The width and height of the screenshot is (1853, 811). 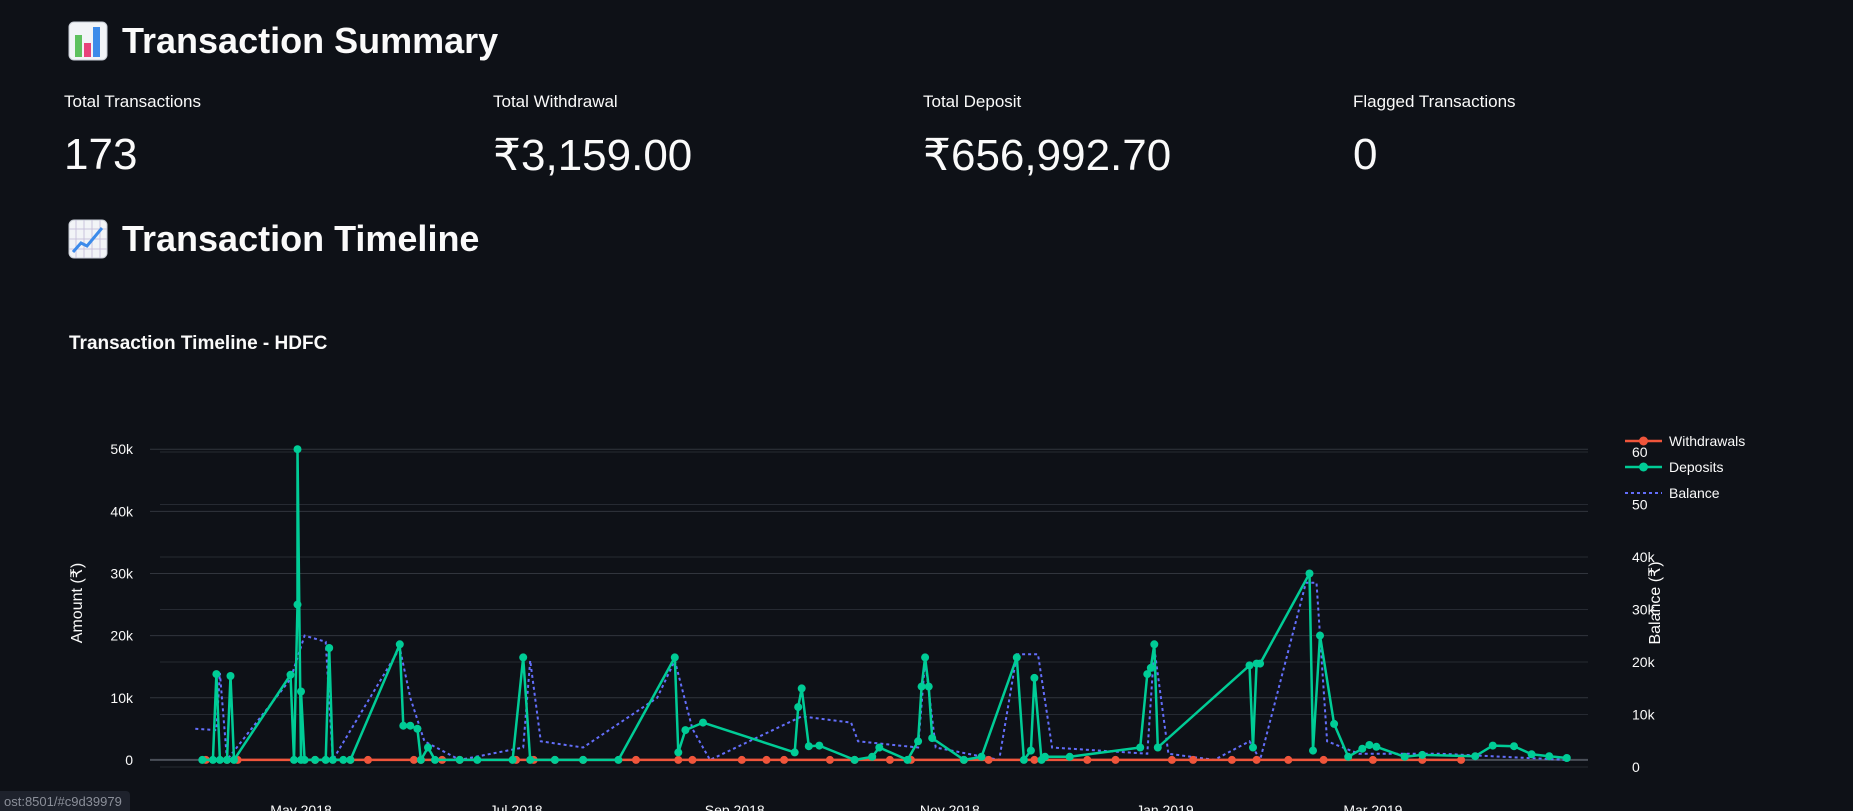 What do you see at coordinates (555, 101) in the screenshot?
I see `metric-label: Total Withdrawal` at bounding box center [555, 101].